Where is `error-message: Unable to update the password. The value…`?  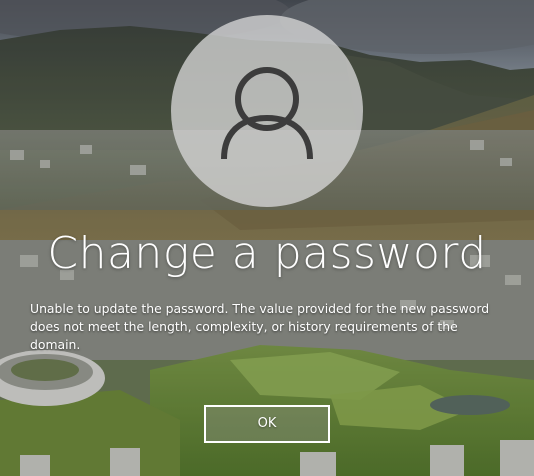
error-message: Unable to update the password. The value… is located at coordinates (260, 326).